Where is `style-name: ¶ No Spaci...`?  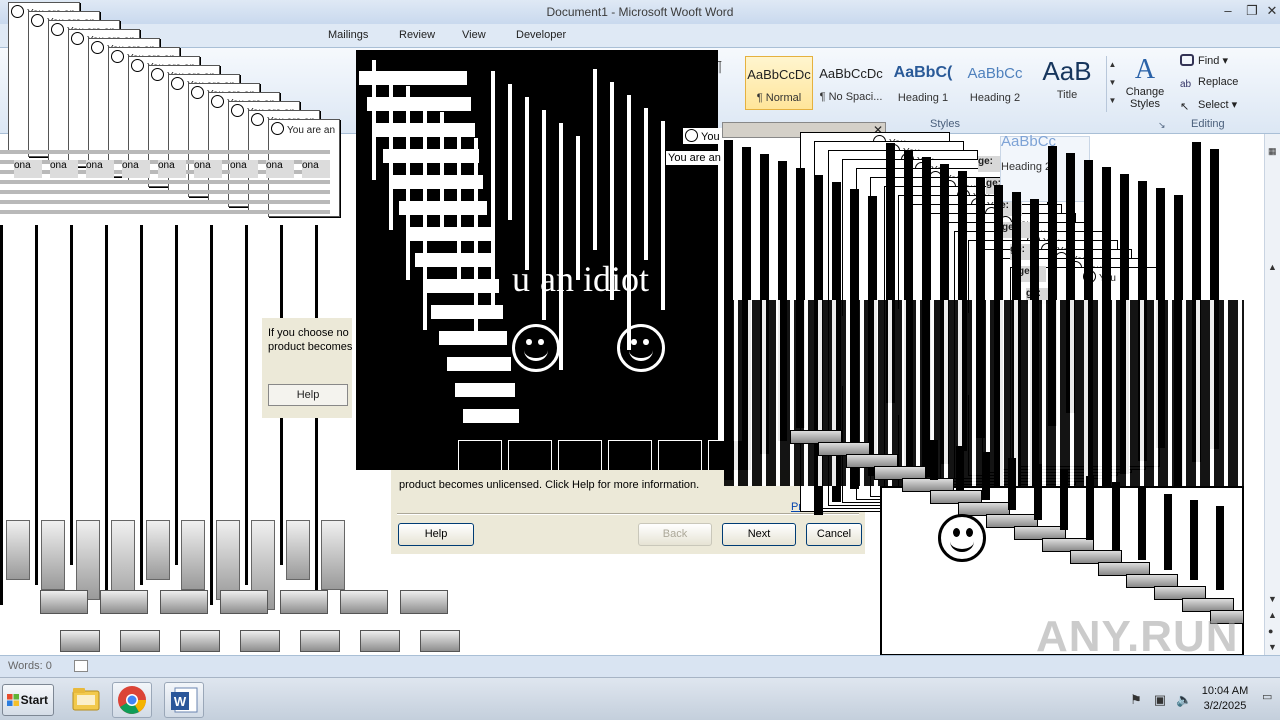 style-name: ¶ No Spaci... is located at coordinates (851, 97).